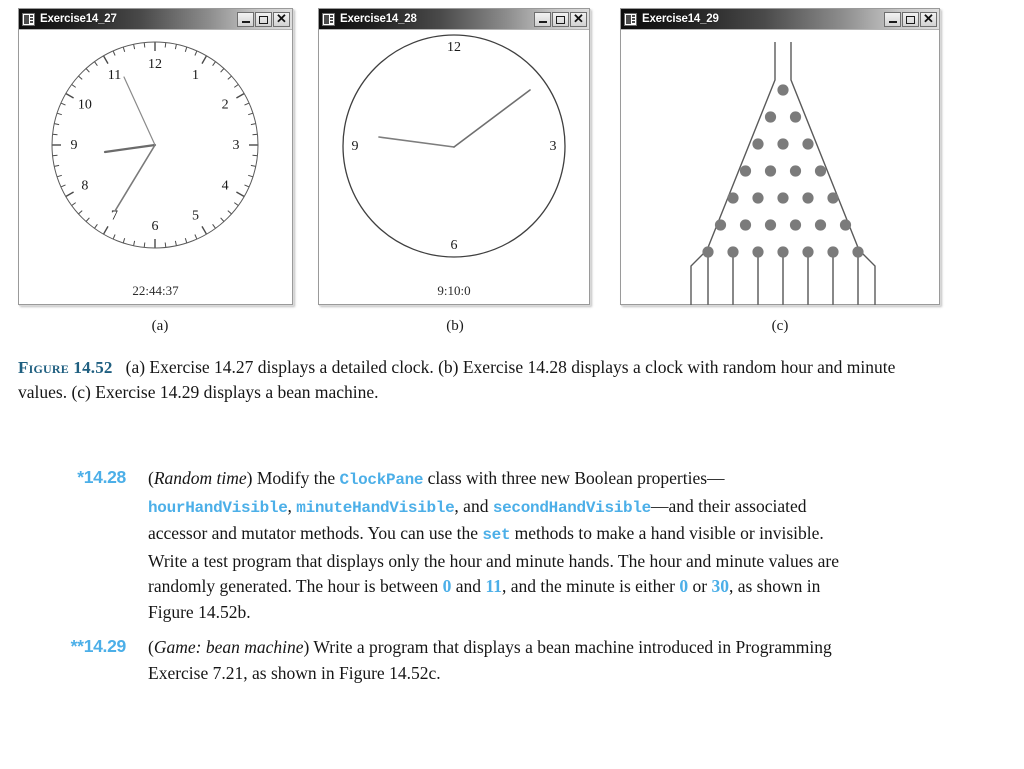  Describe the element at coordinates (293, 478) in the screenshot. I see `ex28-p1: ) Modify the` at that location.